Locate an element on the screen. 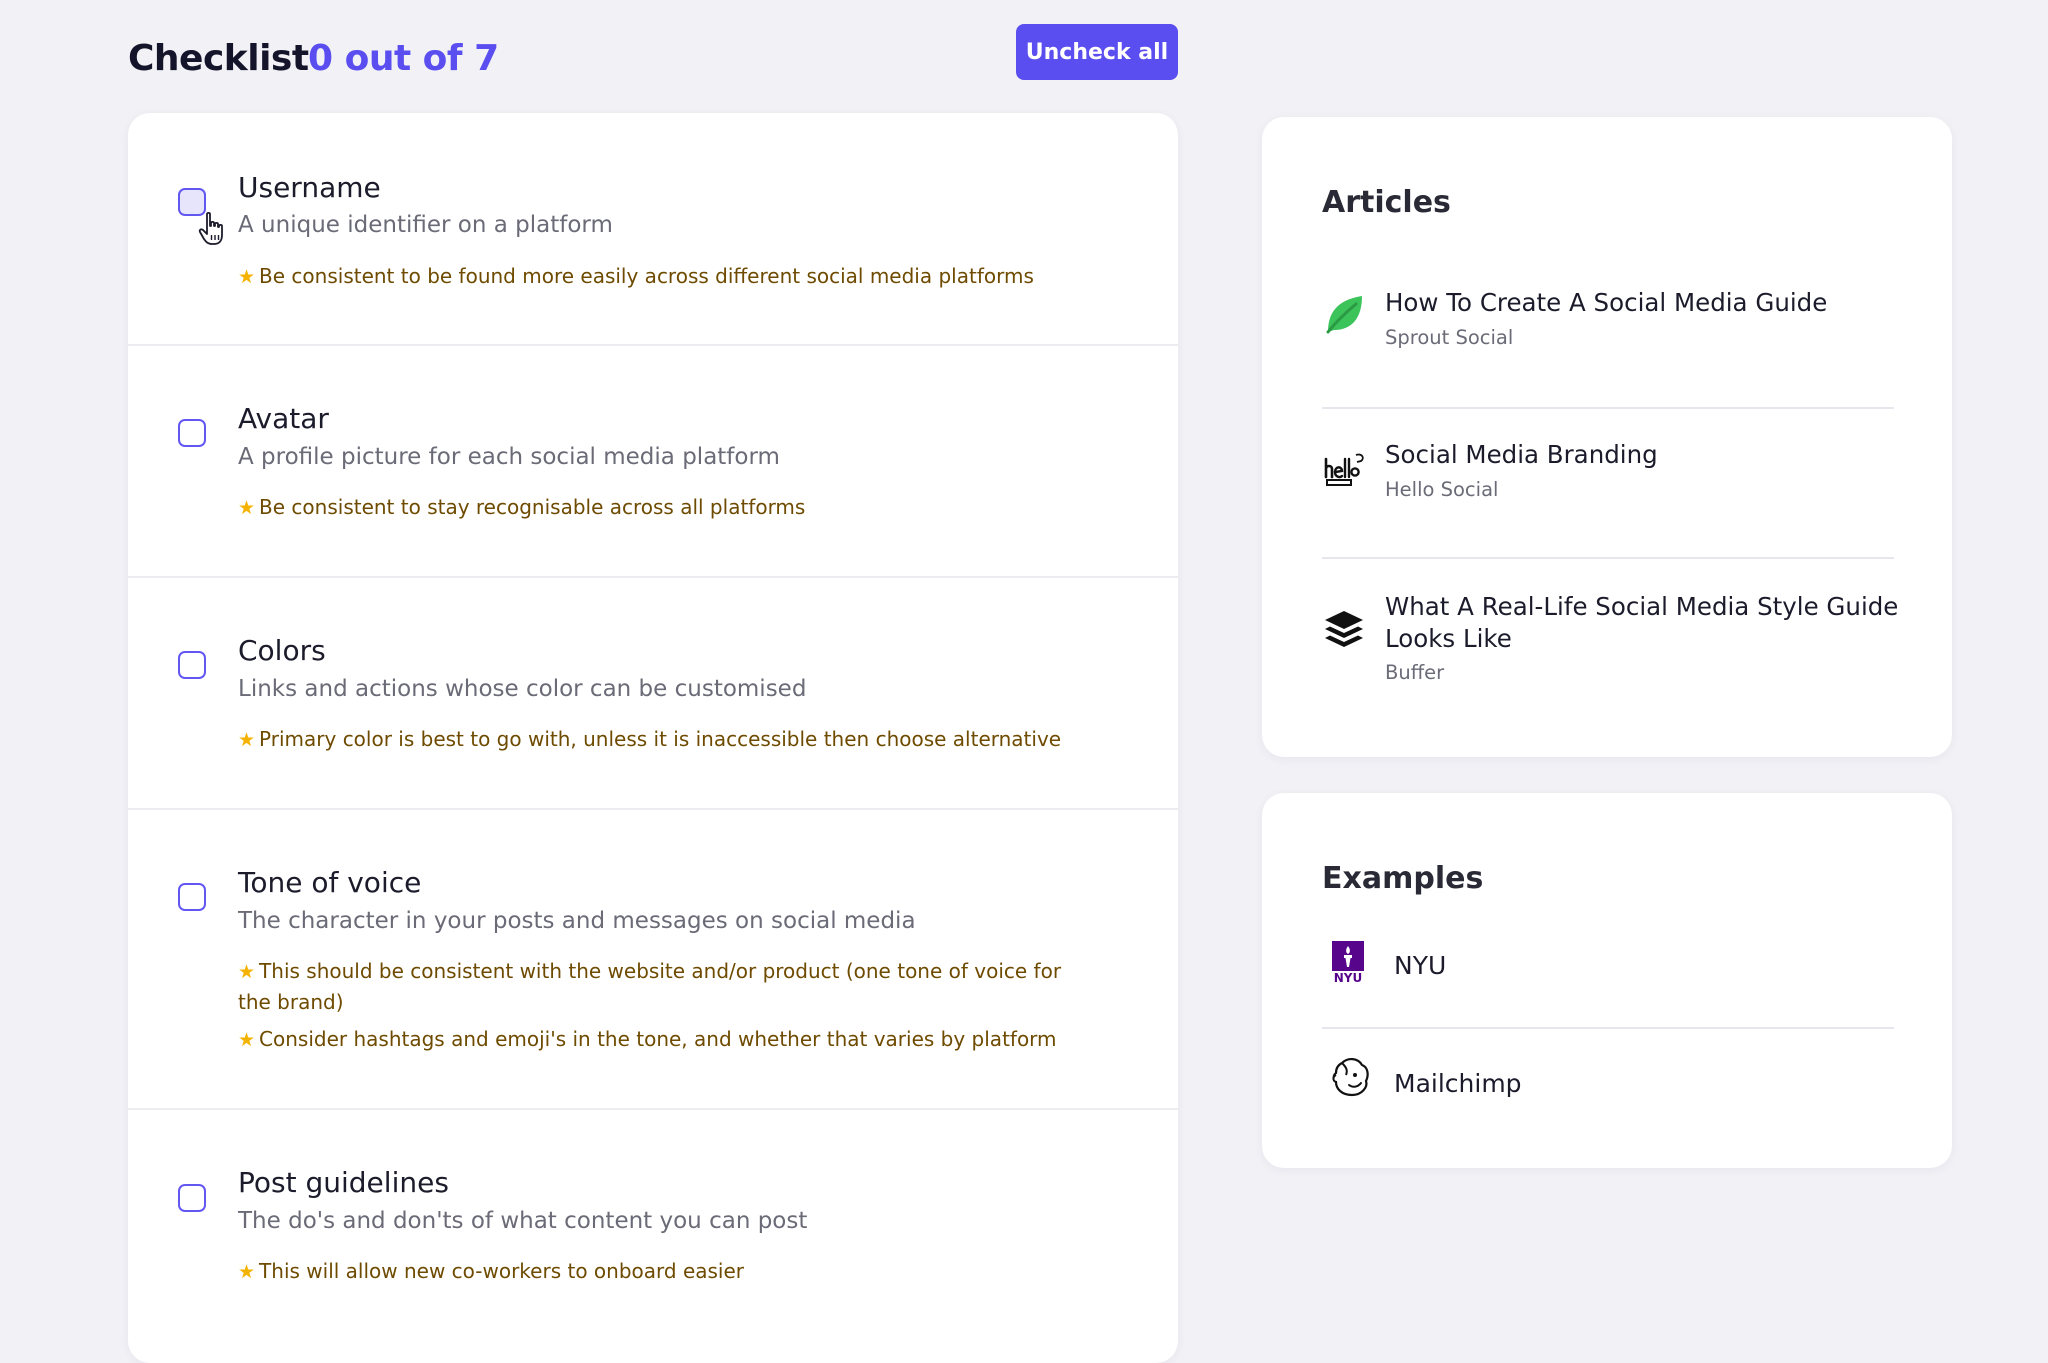 The height and width of the screenshot is (1363, 2048). nyu-logo-text: NYU is located at coordinates (1348, 978).